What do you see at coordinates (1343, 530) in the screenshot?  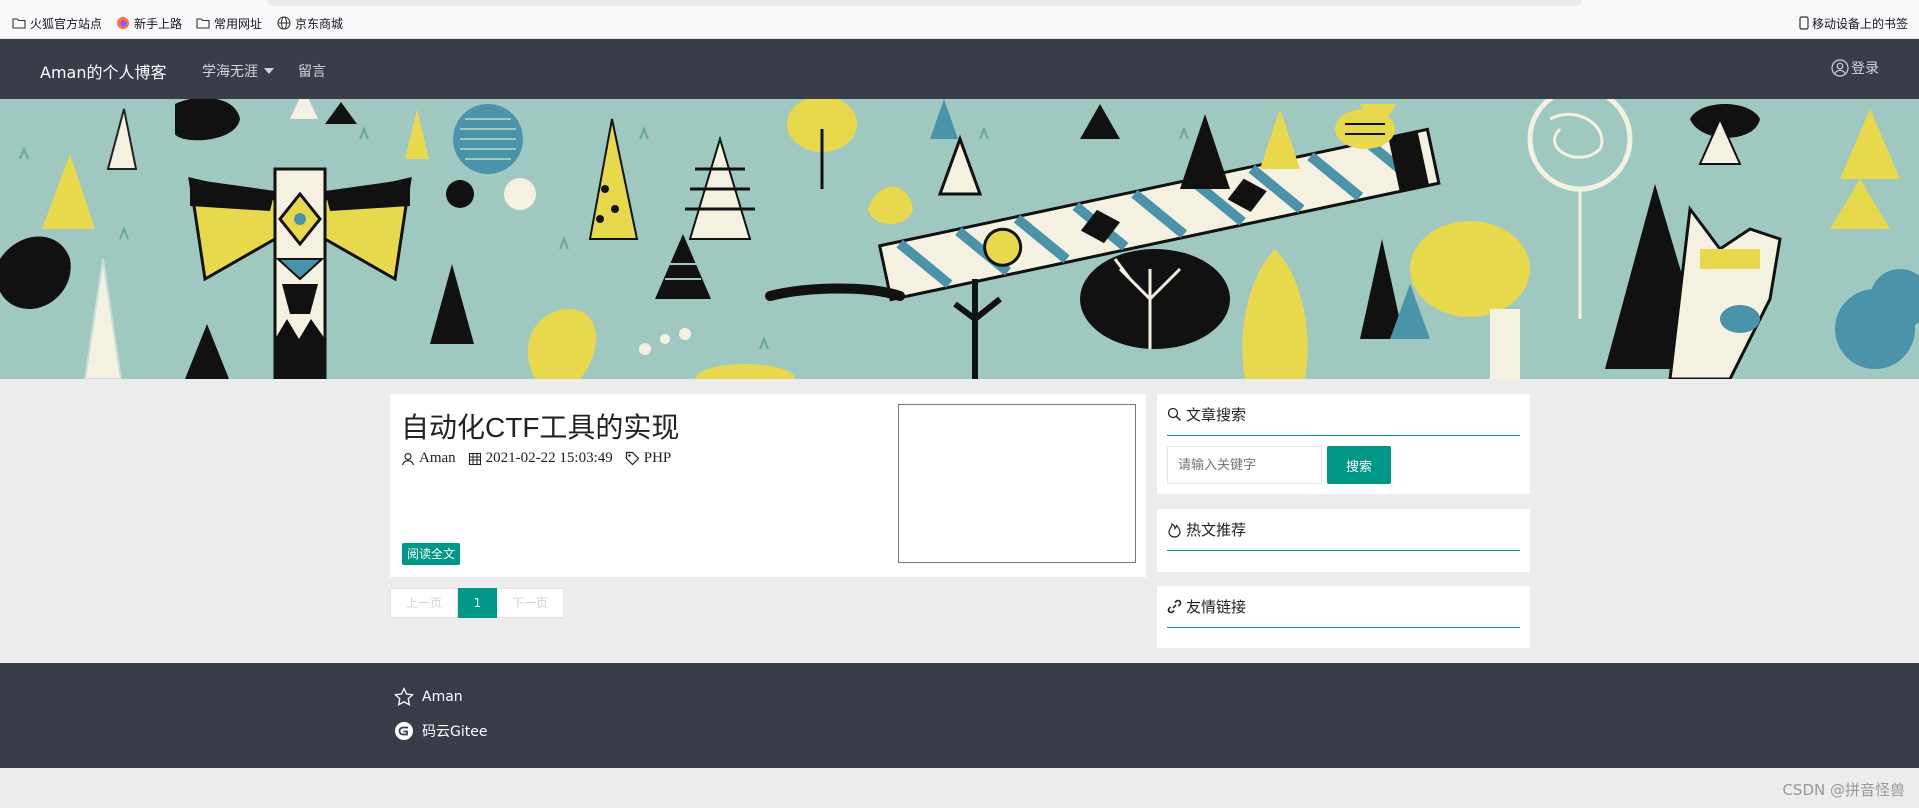 I see `hot-articles-header: 热文推荐` at bounding box center [1343, 530].